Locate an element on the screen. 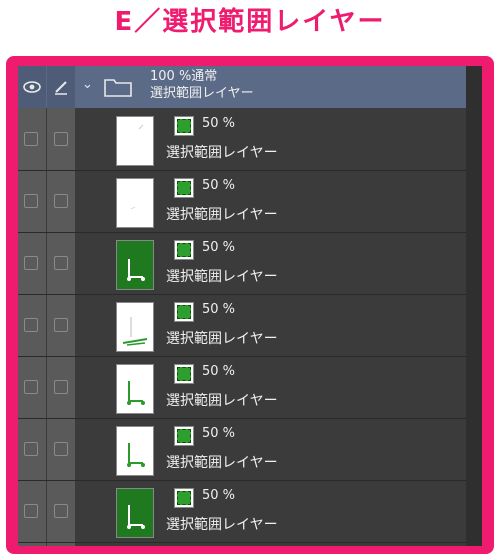 The image size is (500, 558). folder-mode: 100 %通常 is located at coordinates (184, 76).